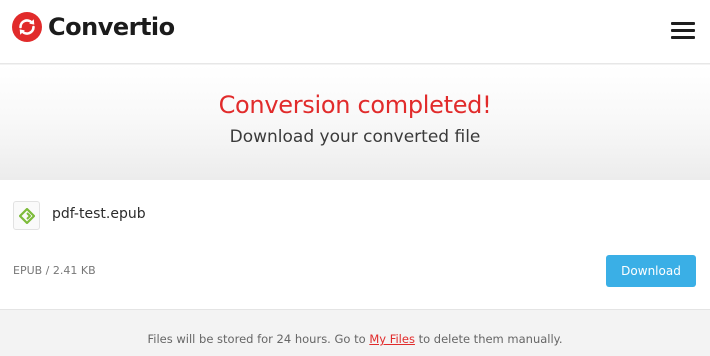  What do you see at coordinates (355, 105) in the screenshot?
I see `conversion-completed-heading: Conversion completed!` at bounding box center [355, 105].